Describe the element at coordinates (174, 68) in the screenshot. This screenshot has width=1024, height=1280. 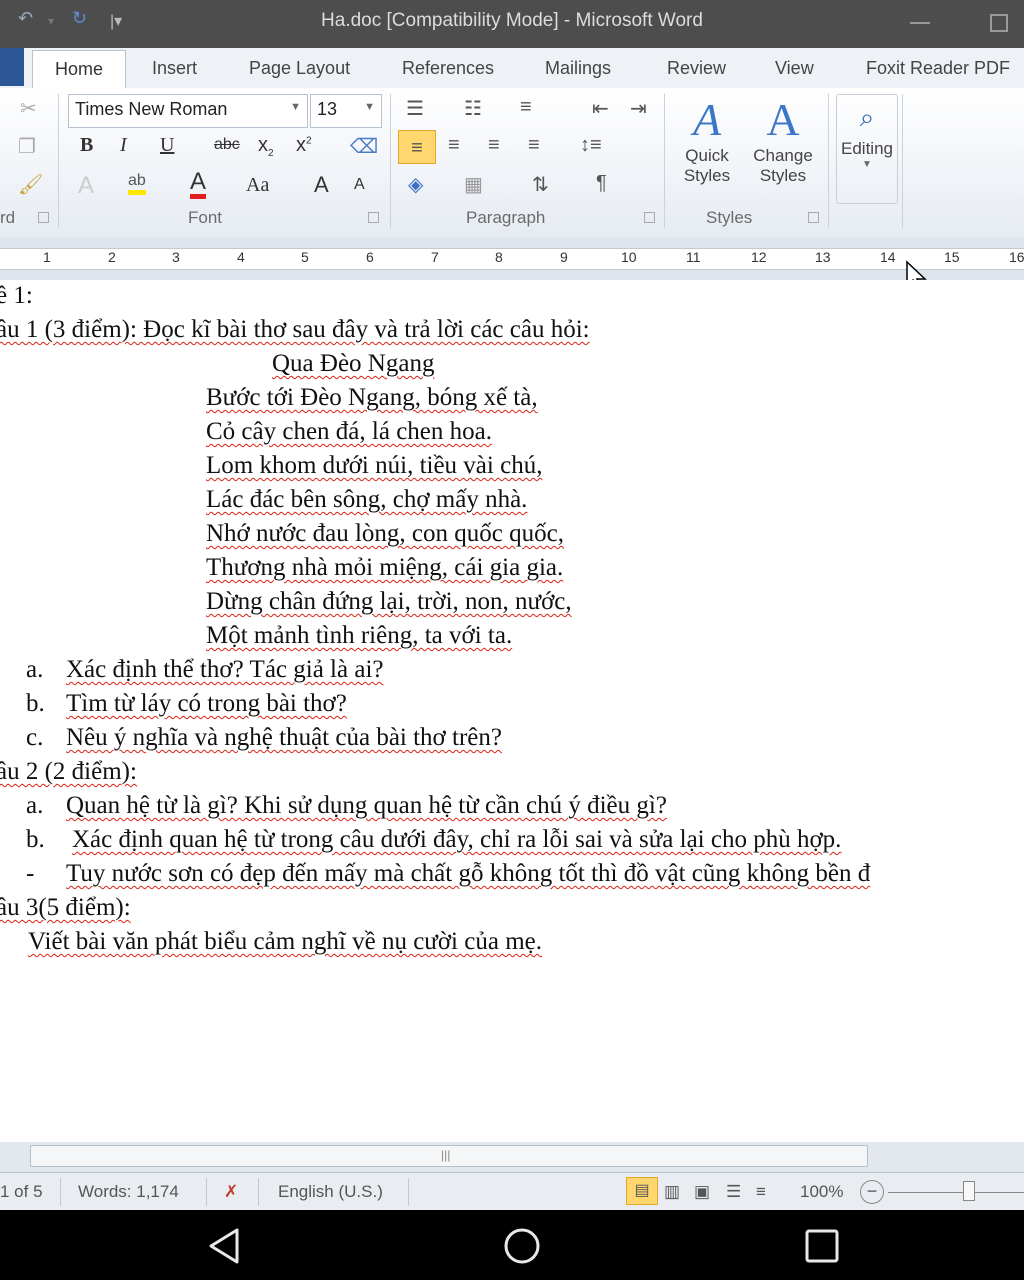
I see `tab-insert: Insert` at that location.